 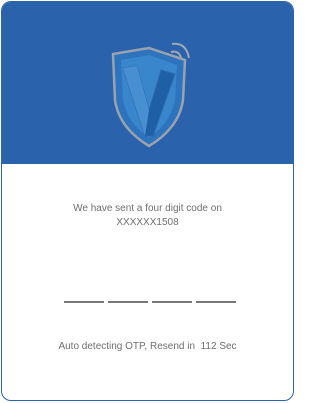 I want to click on otp-input-group, so click(x=152, y=302).